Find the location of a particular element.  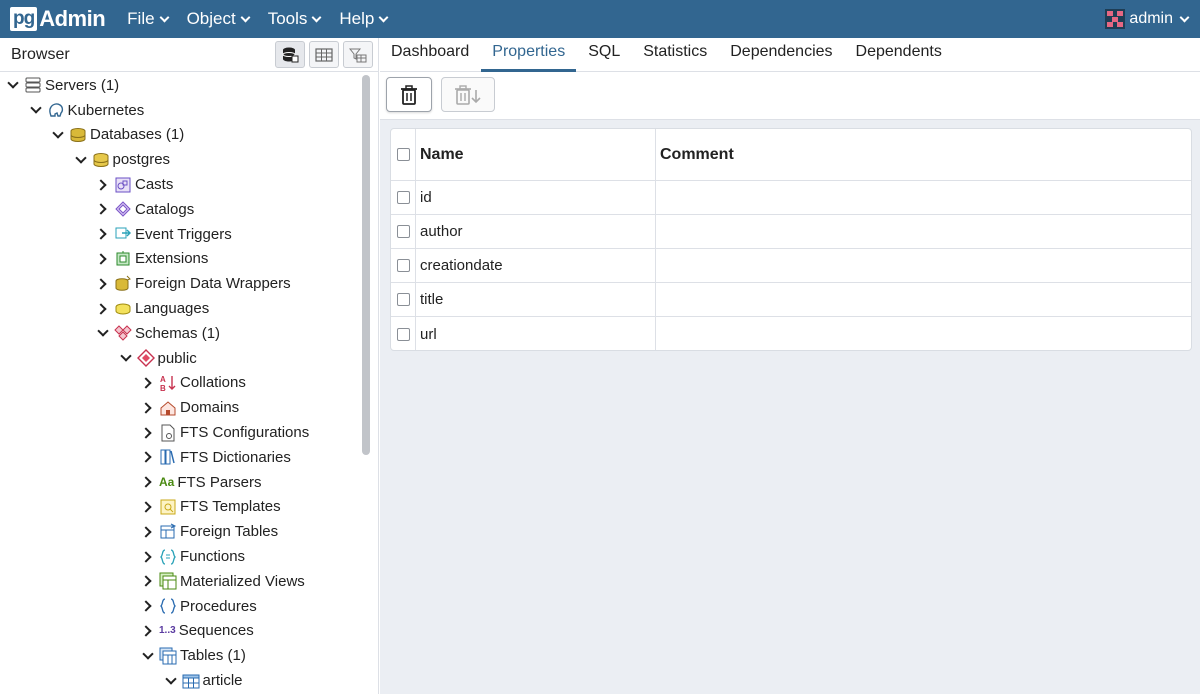

tree-scroll-thumb is located at coordinates (366, 265).